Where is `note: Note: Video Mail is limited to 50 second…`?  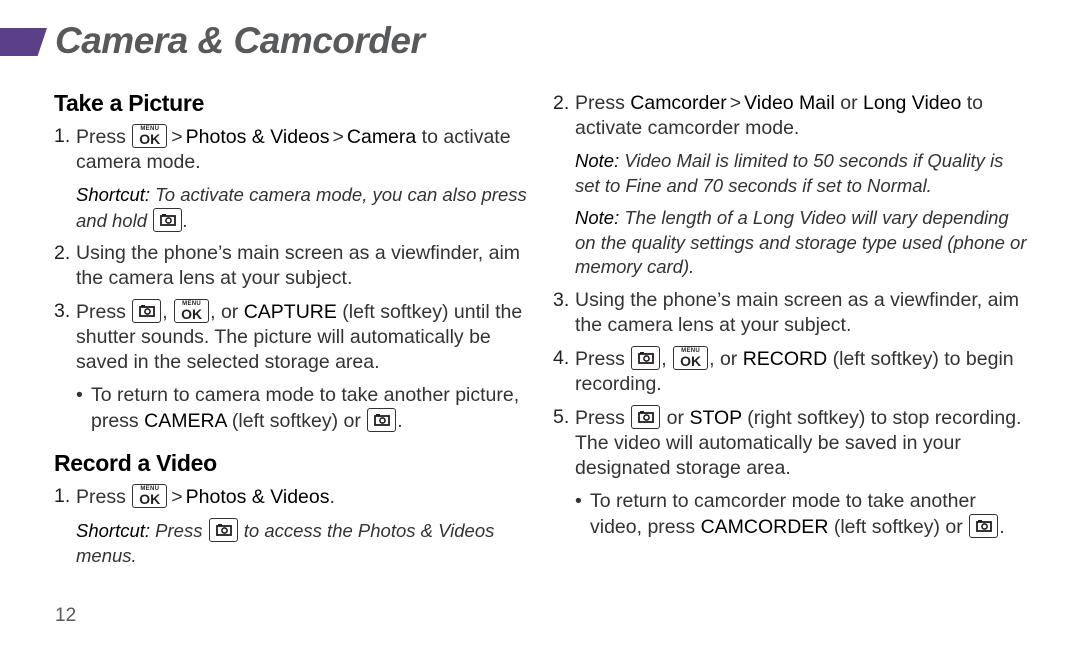
note: Note: Video Mail is limited to 50 second… is located at coordinates (789, 173).